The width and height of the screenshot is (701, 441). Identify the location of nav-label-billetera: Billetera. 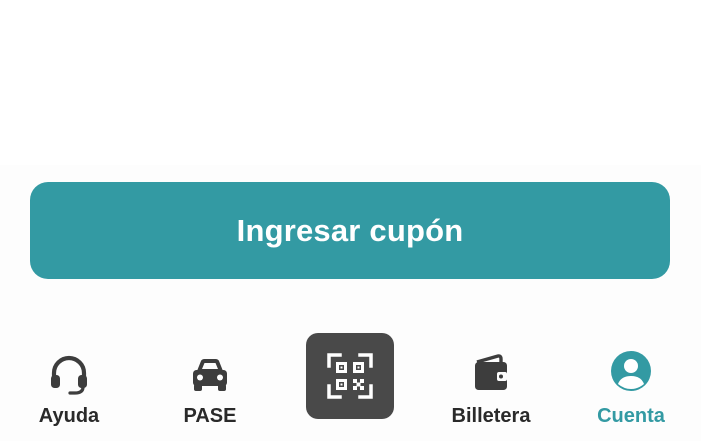
(491, 416).